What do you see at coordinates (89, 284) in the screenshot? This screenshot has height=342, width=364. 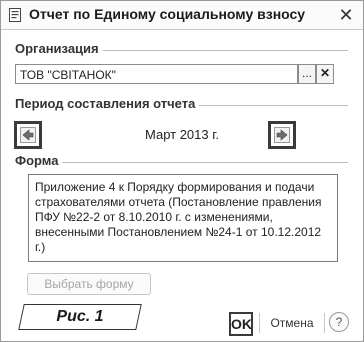 I see `select-form-button: Выбрать форму` at bounding box center [89, 284].